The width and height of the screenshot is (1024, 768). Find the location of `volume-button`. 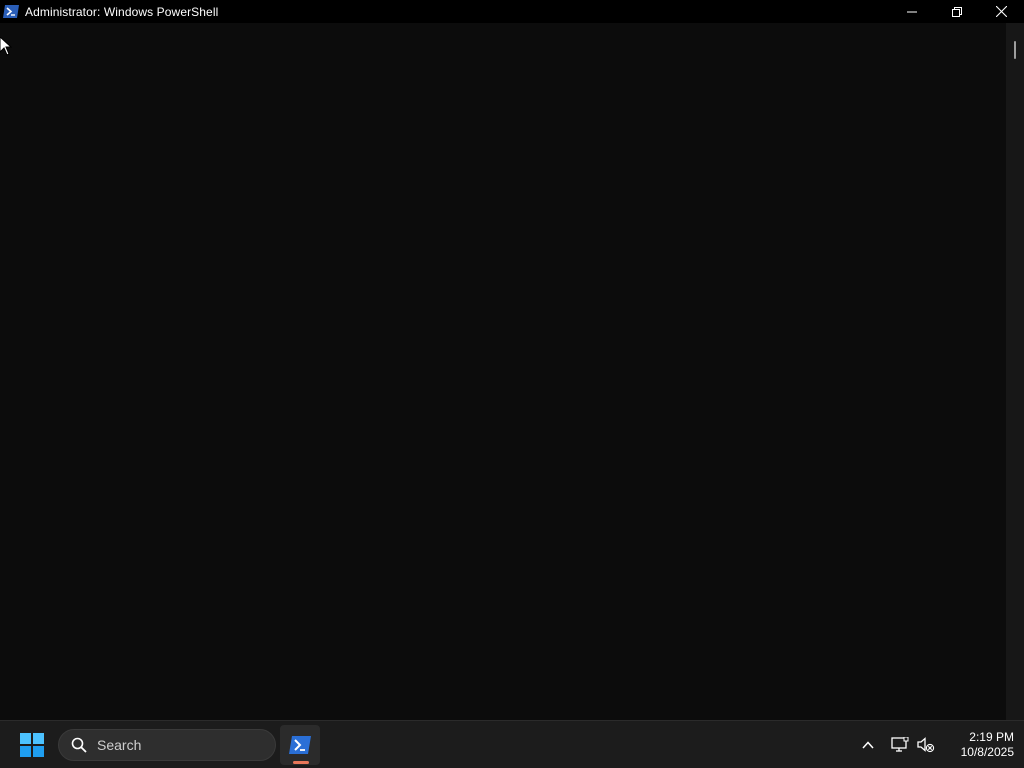

volume-button is located at coordinates (926, 745).